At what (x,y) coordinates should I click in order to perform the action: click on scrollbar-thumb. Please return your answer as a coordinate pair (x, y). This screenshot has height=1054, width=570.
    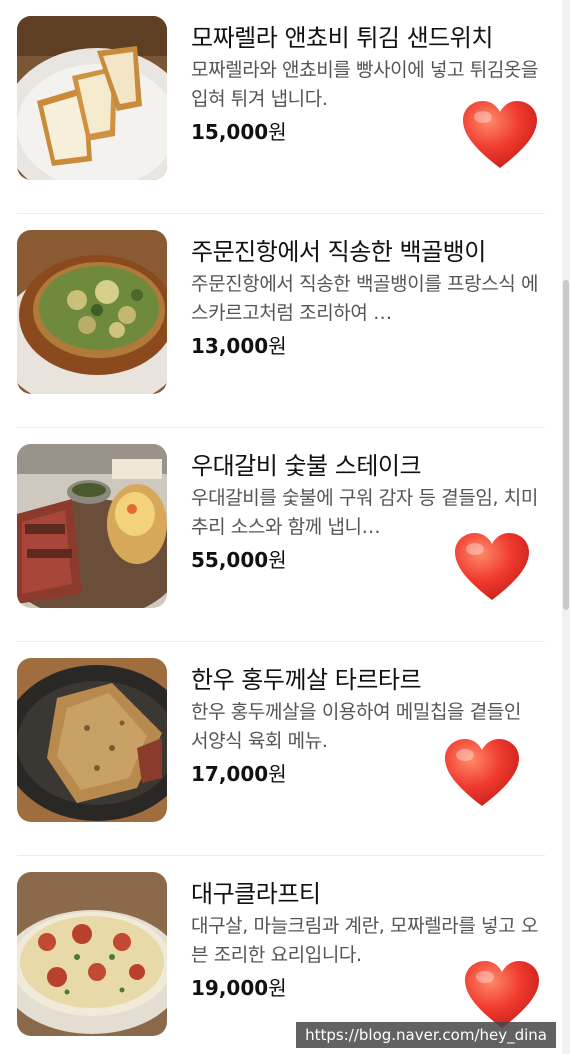
    Looking at the image, I should click on (566, 445).